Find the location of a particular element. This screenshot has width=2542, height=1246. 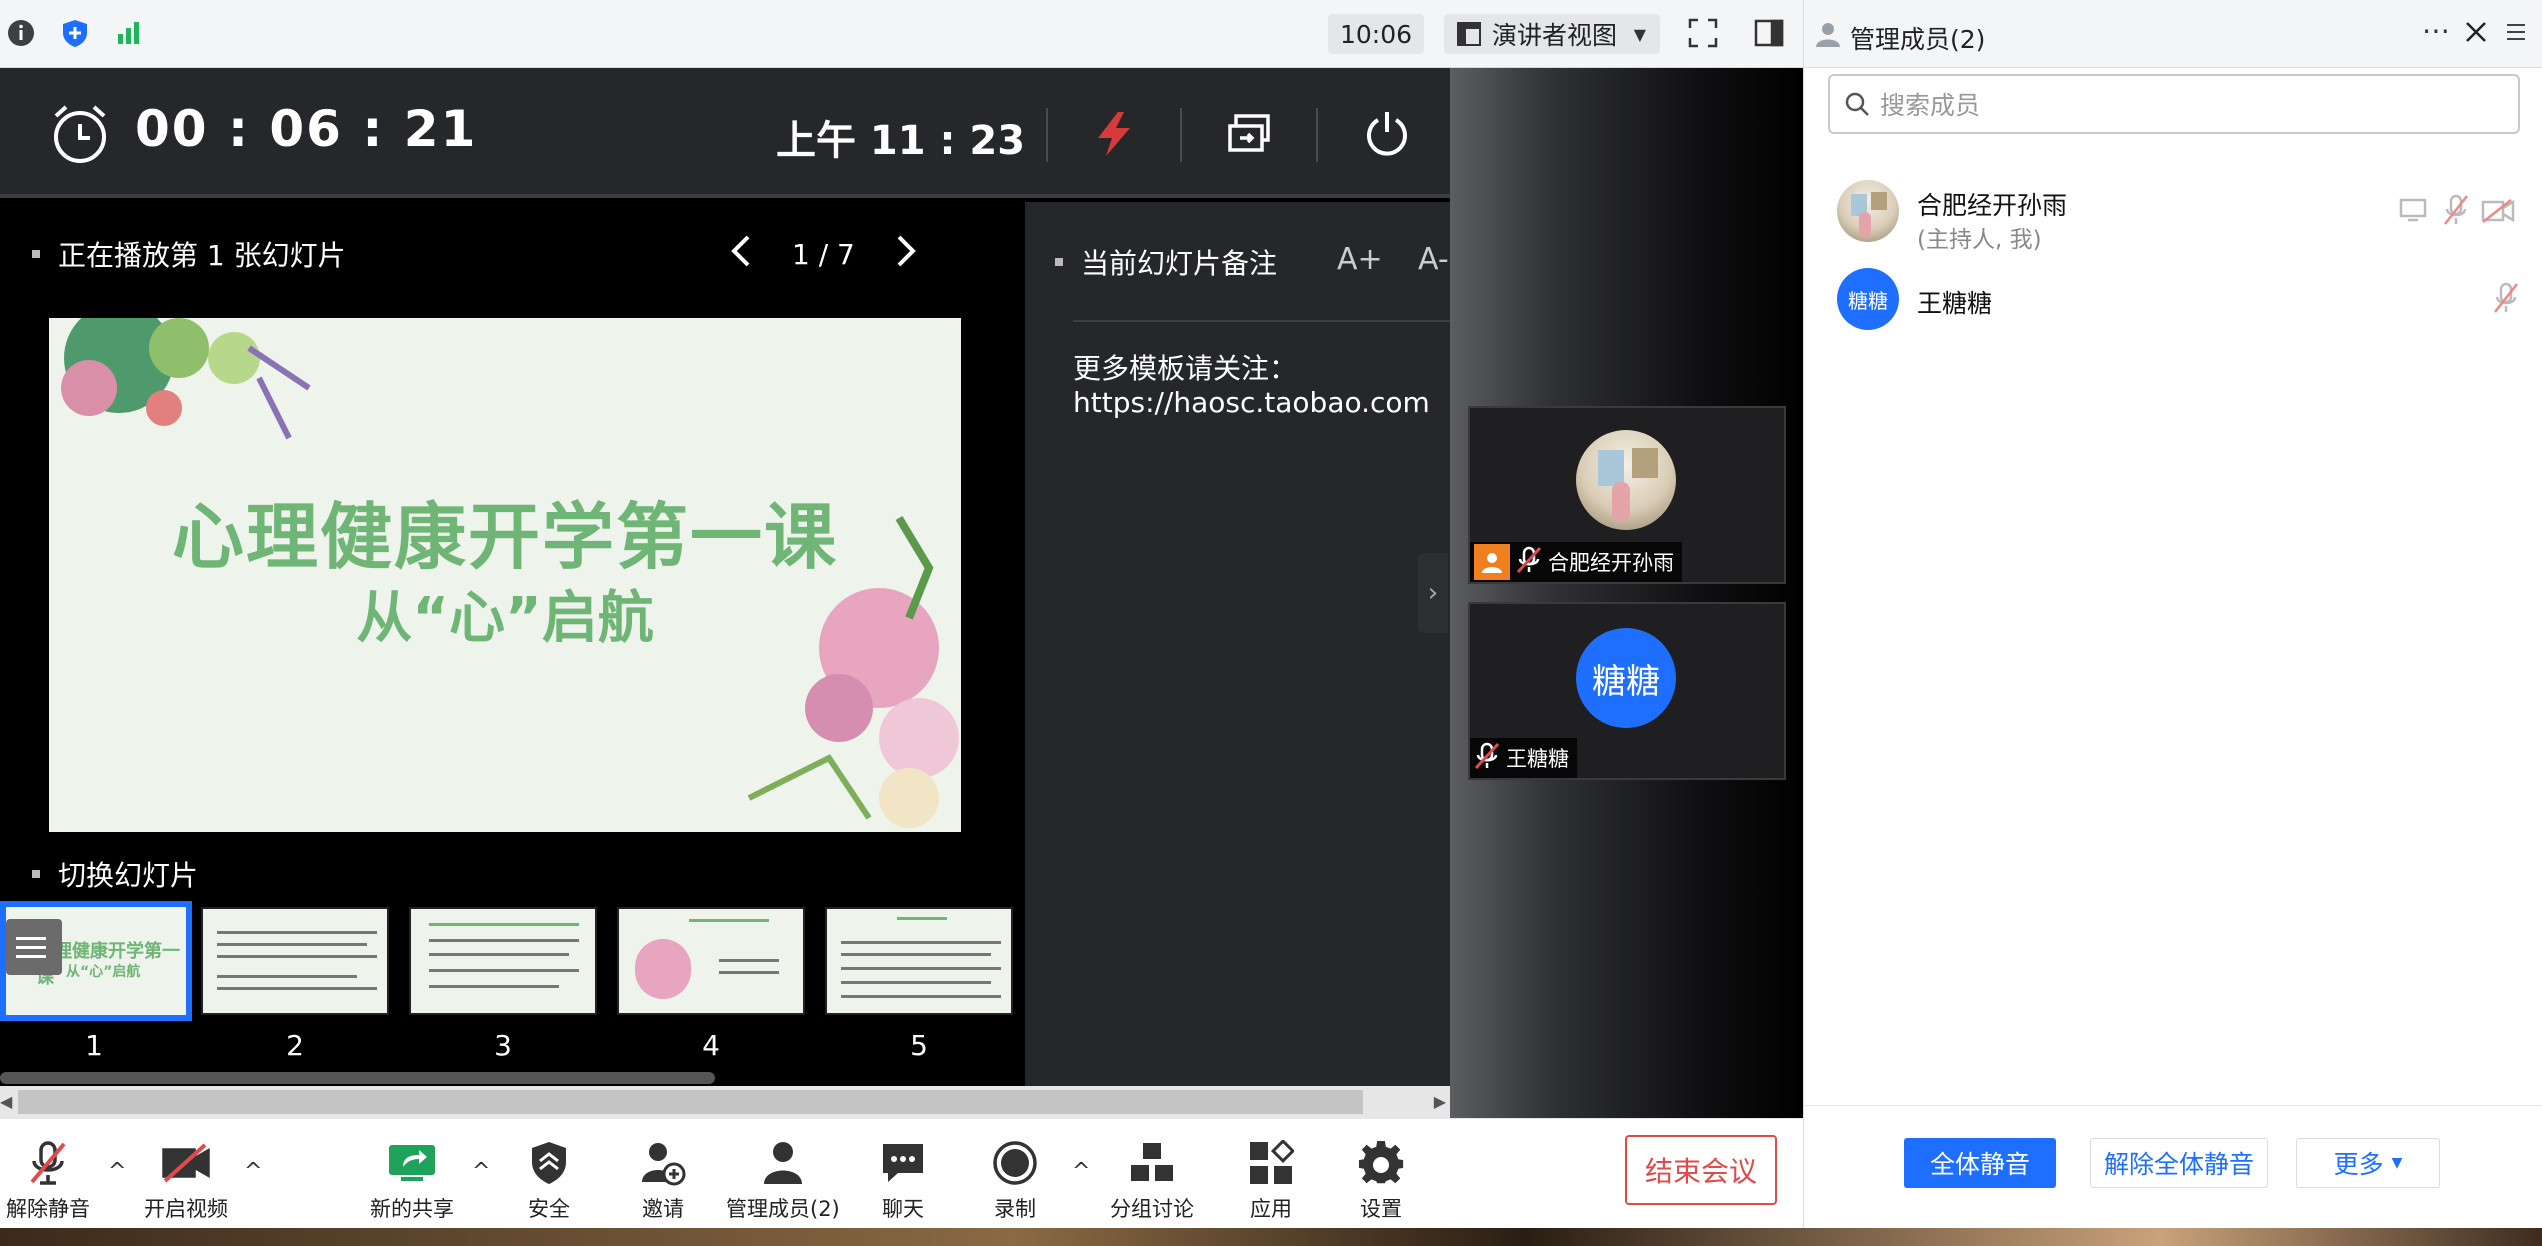

horizontal-scrollbar: ◀ ▶ is located at coordinates (725, 1102).